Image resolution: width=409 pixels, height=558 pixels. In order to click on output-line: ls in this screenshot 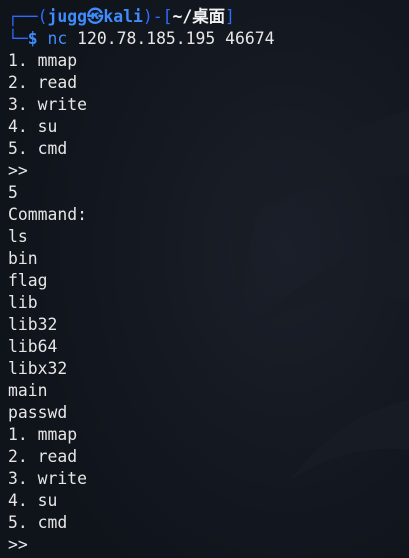, I will do `click(18, 236)`.